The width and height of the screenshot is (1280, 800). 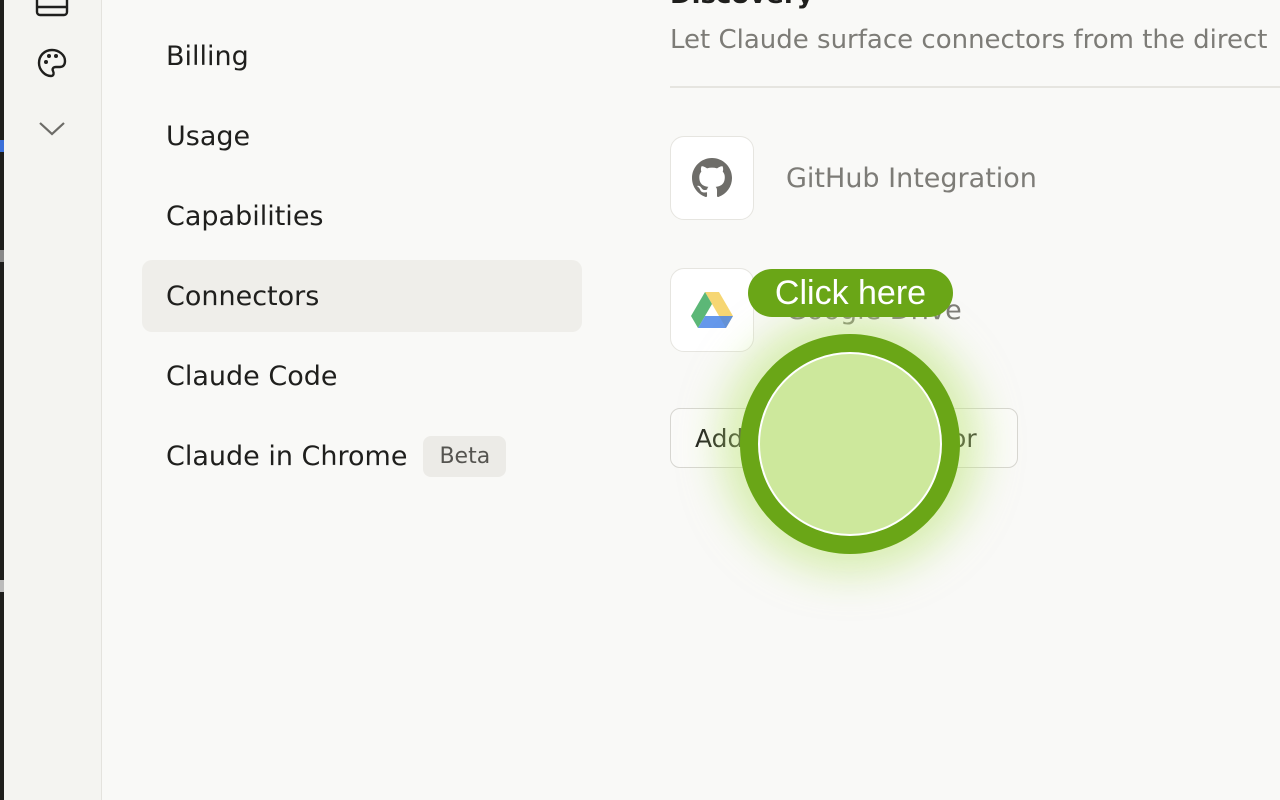 I want to click on connector-name: Google Drive, so click(x=874, y=310).